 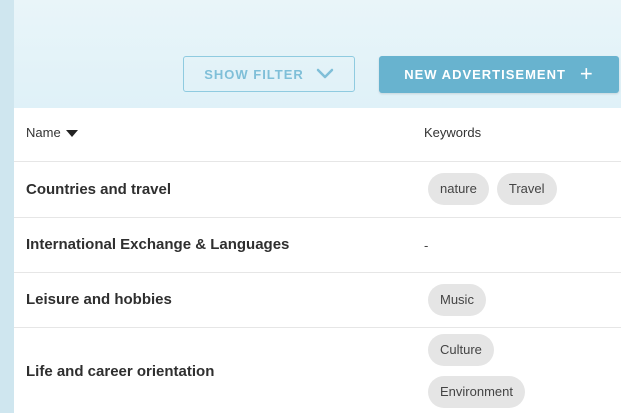 What do you see at coordinates (485, 74) in the screenshot?
I see `new-advertisement-label: NEW ADVERTISEMENT` at bounding box center [485, 74].